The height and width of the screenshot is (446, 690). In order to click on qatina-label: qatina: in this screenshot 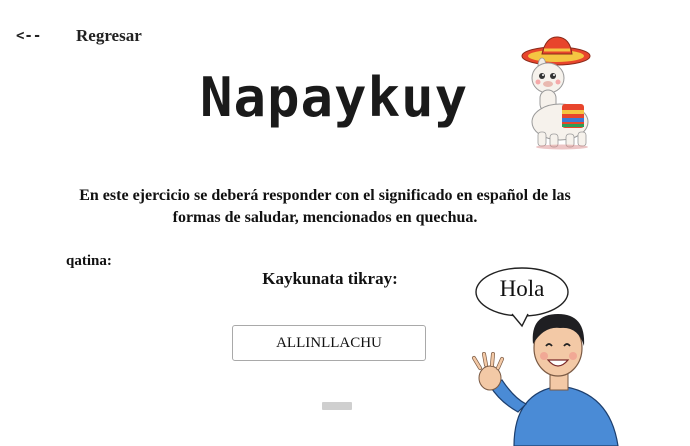, I will do `click(89, 261)`.